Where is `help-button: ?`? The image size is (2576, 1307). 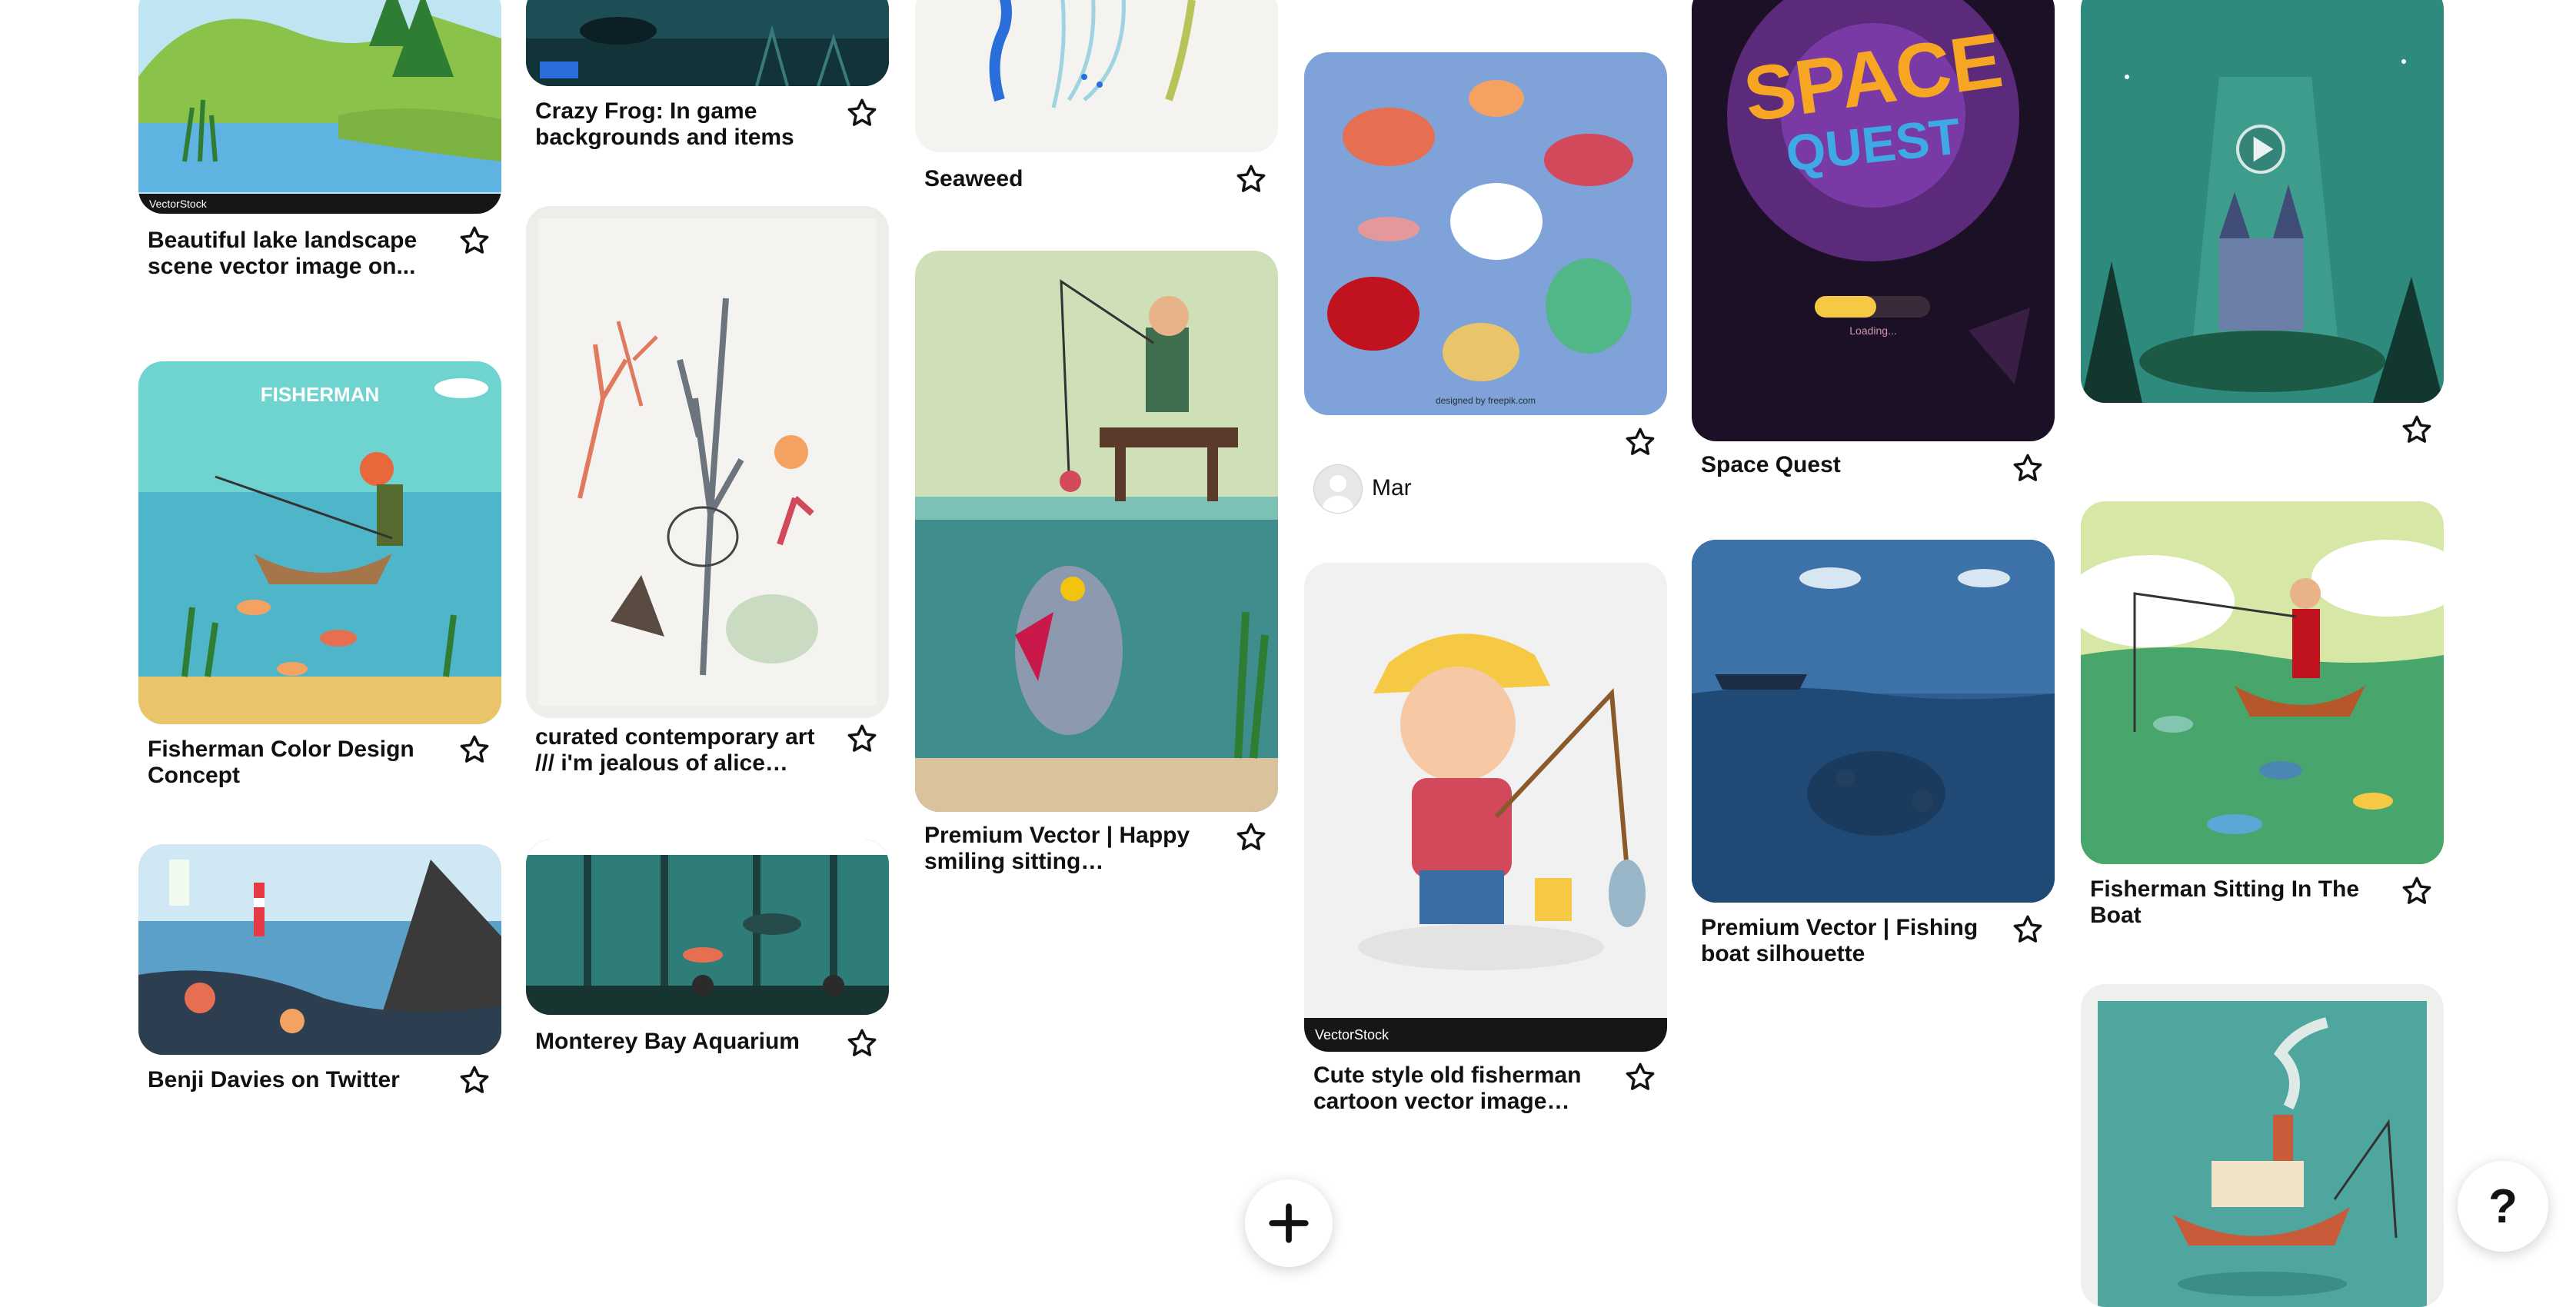
help-button: ? is located at coordinates (2503, 1206).